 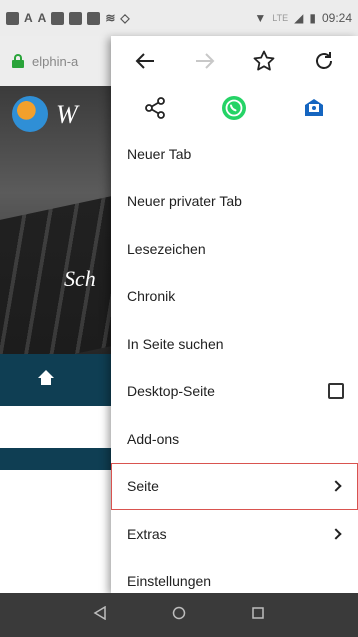 I want to click on clock: 09:24, so click(x=336, y=18).